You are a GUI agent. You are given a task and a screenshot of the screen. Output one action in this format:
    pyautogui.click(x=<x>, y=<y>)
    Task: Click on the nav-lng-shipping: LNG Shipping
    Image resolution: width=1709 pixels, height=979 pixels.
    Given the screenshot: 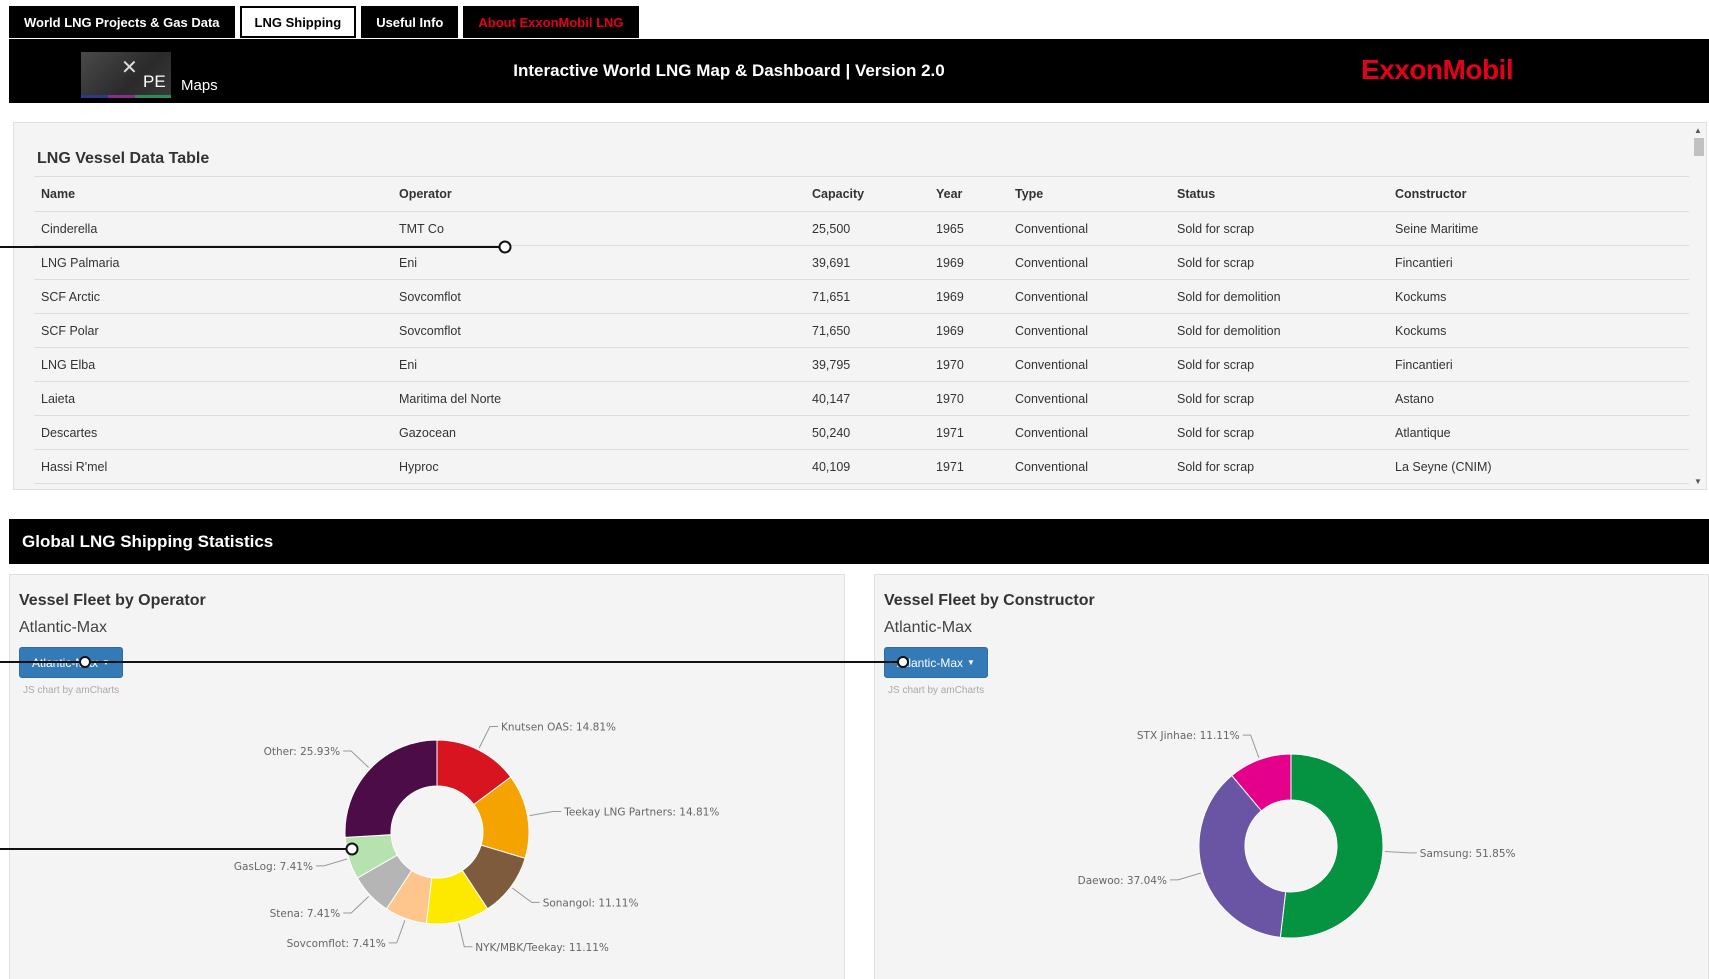 What is the action you would take?
    pyautogui.click(x=298, y=22)
    